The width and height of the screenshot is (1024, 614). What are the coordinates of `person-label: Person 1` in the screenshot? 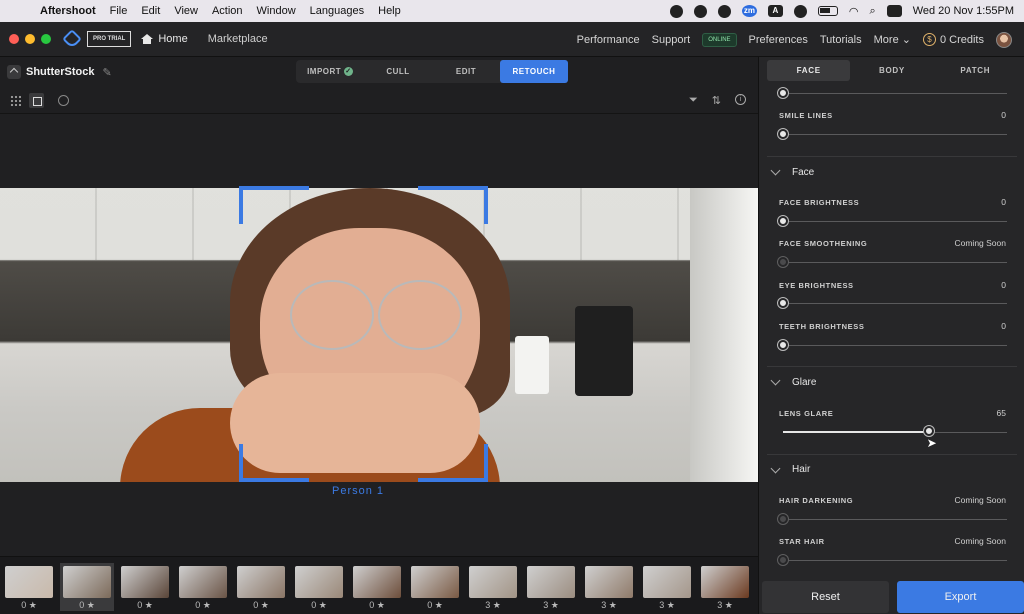 It's located at (358, 491).